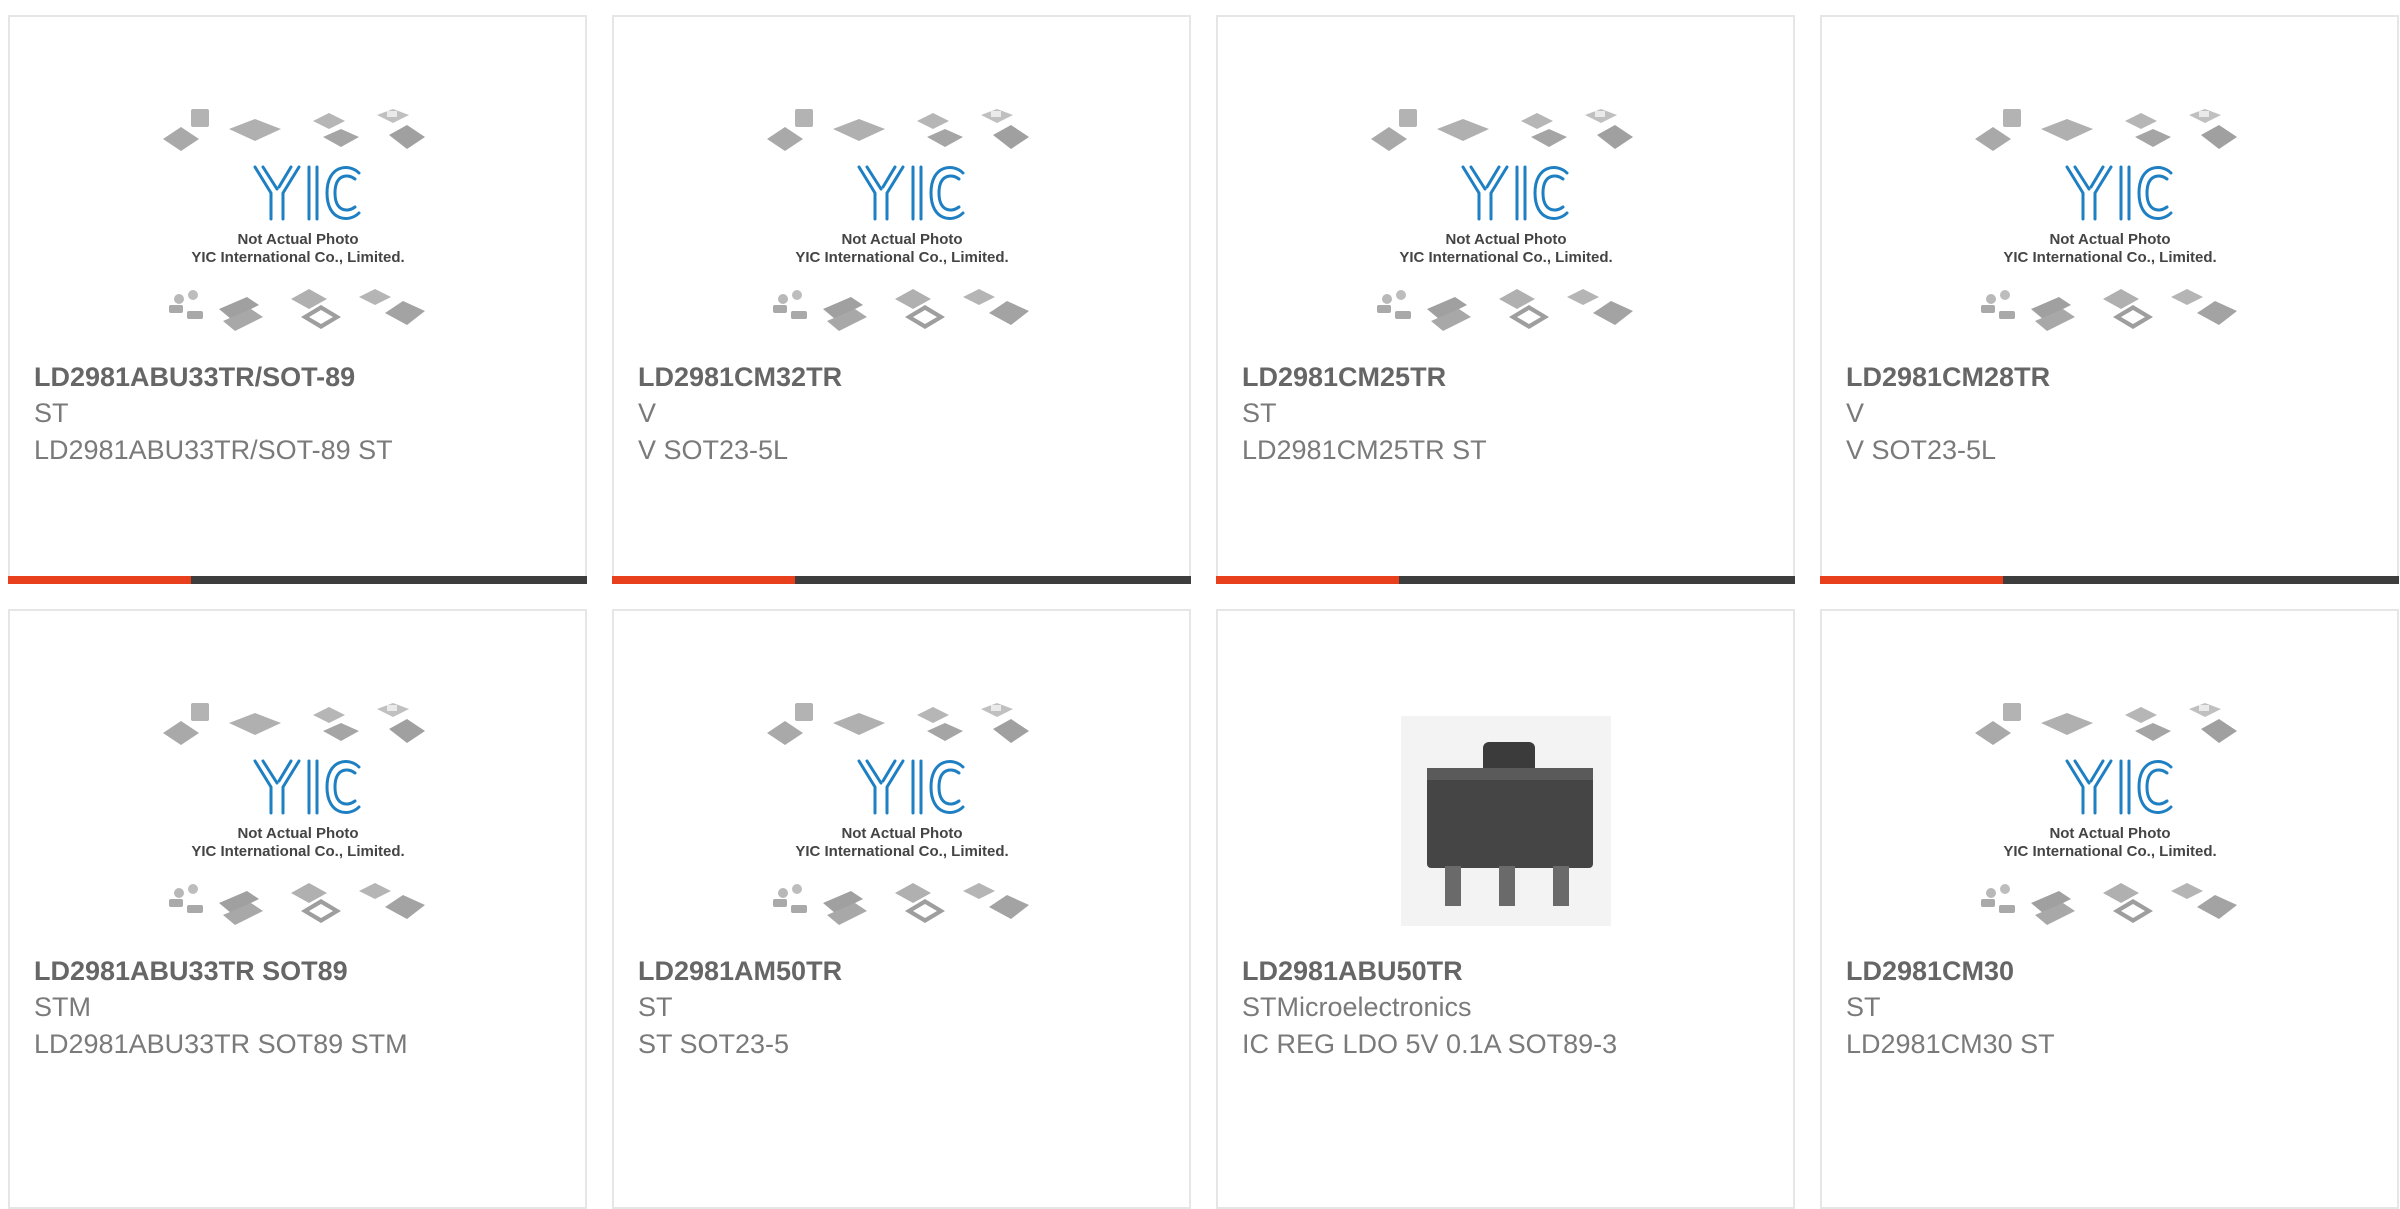 Image resolution: width=2400 pixels, height=1209 pixels. I want to click on product-description: LD2981ABU33TR SOT89 STM, so click(221, 1044).